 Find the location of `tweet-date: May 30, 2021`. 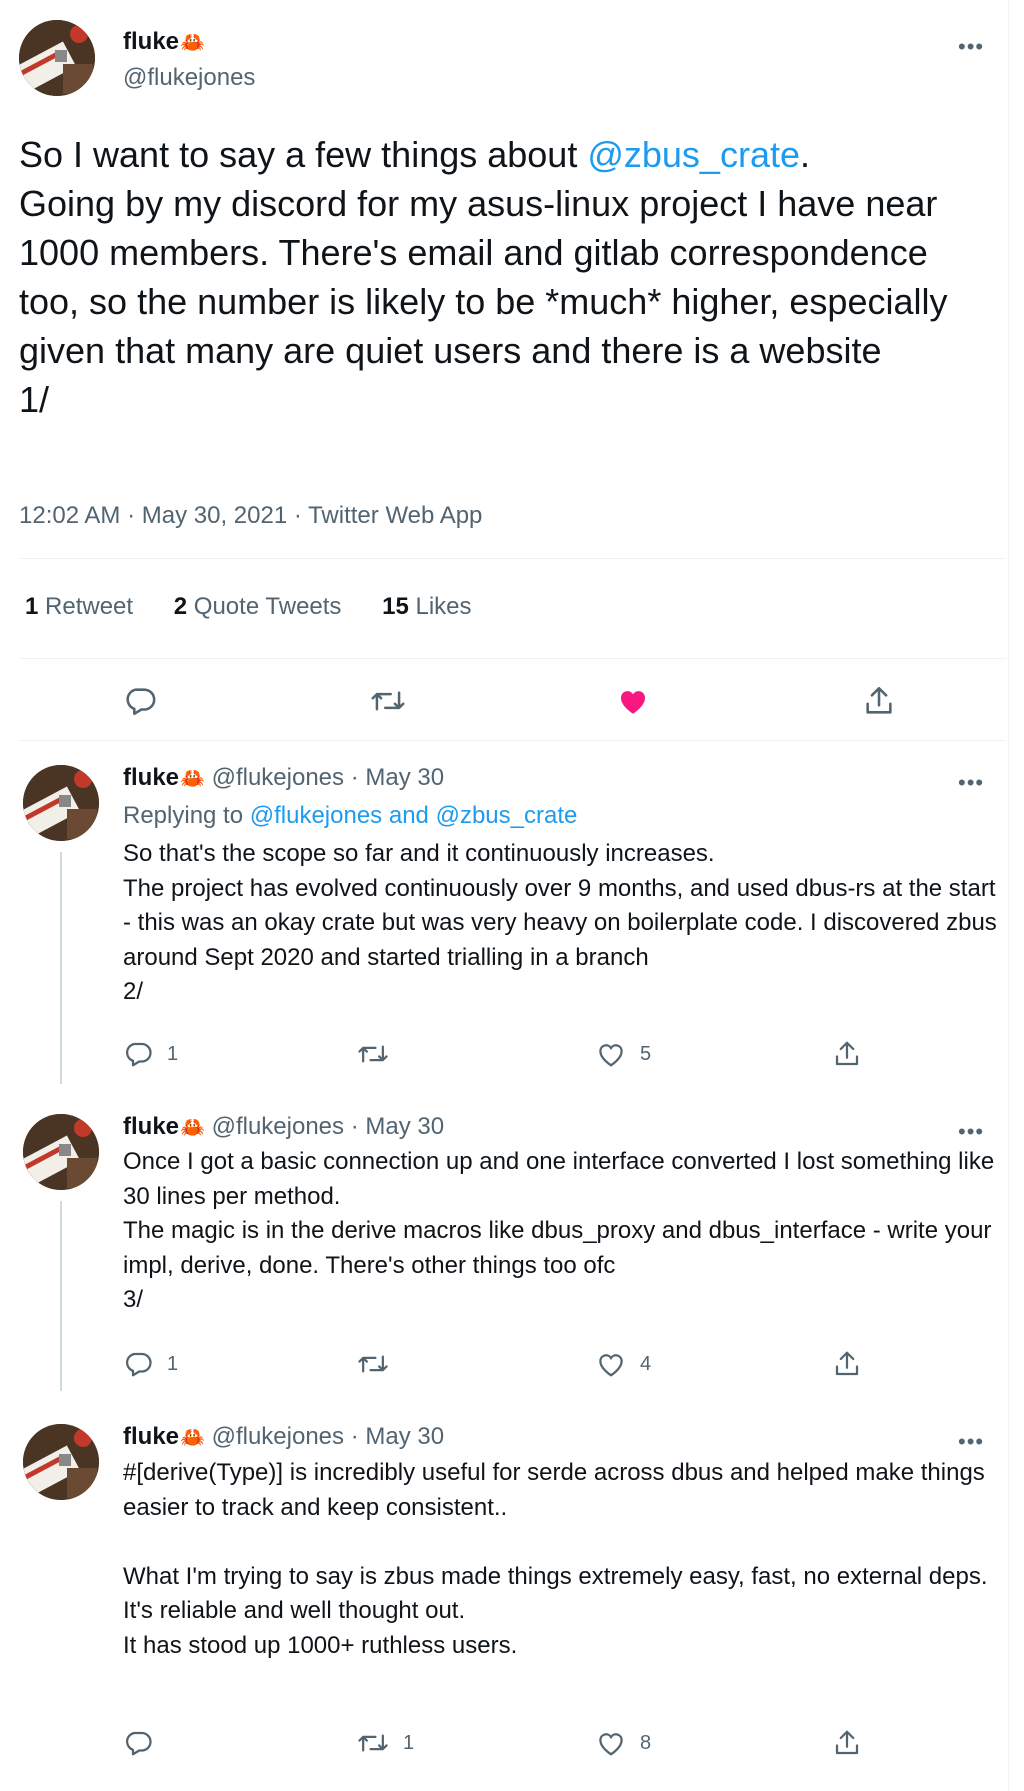

tweet-date: May 30, 2021 is located at coordinates (214, 515).